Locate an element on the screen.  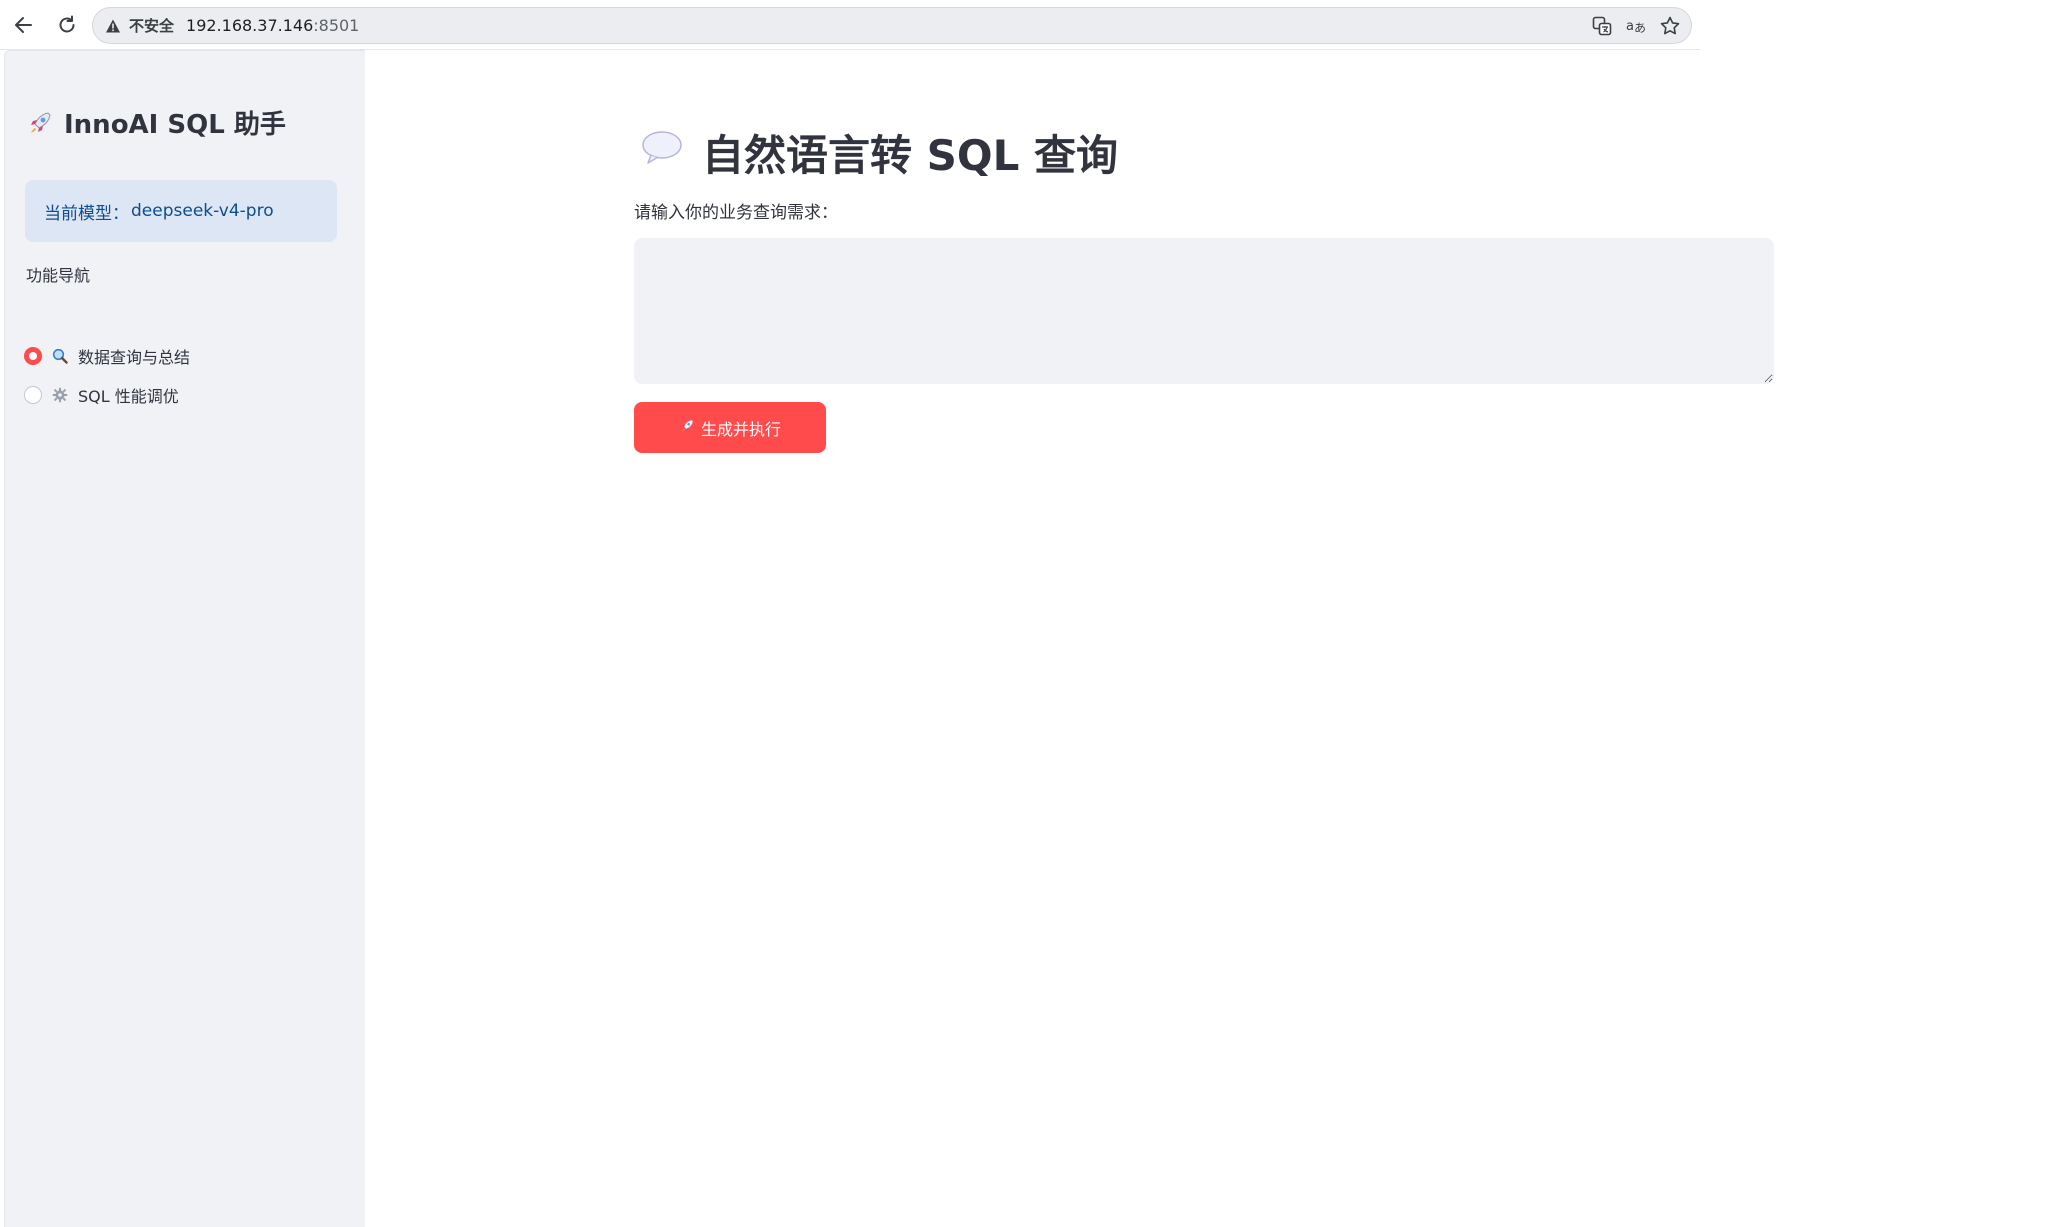
radio-button-selected is located at coordinates (33, 356).